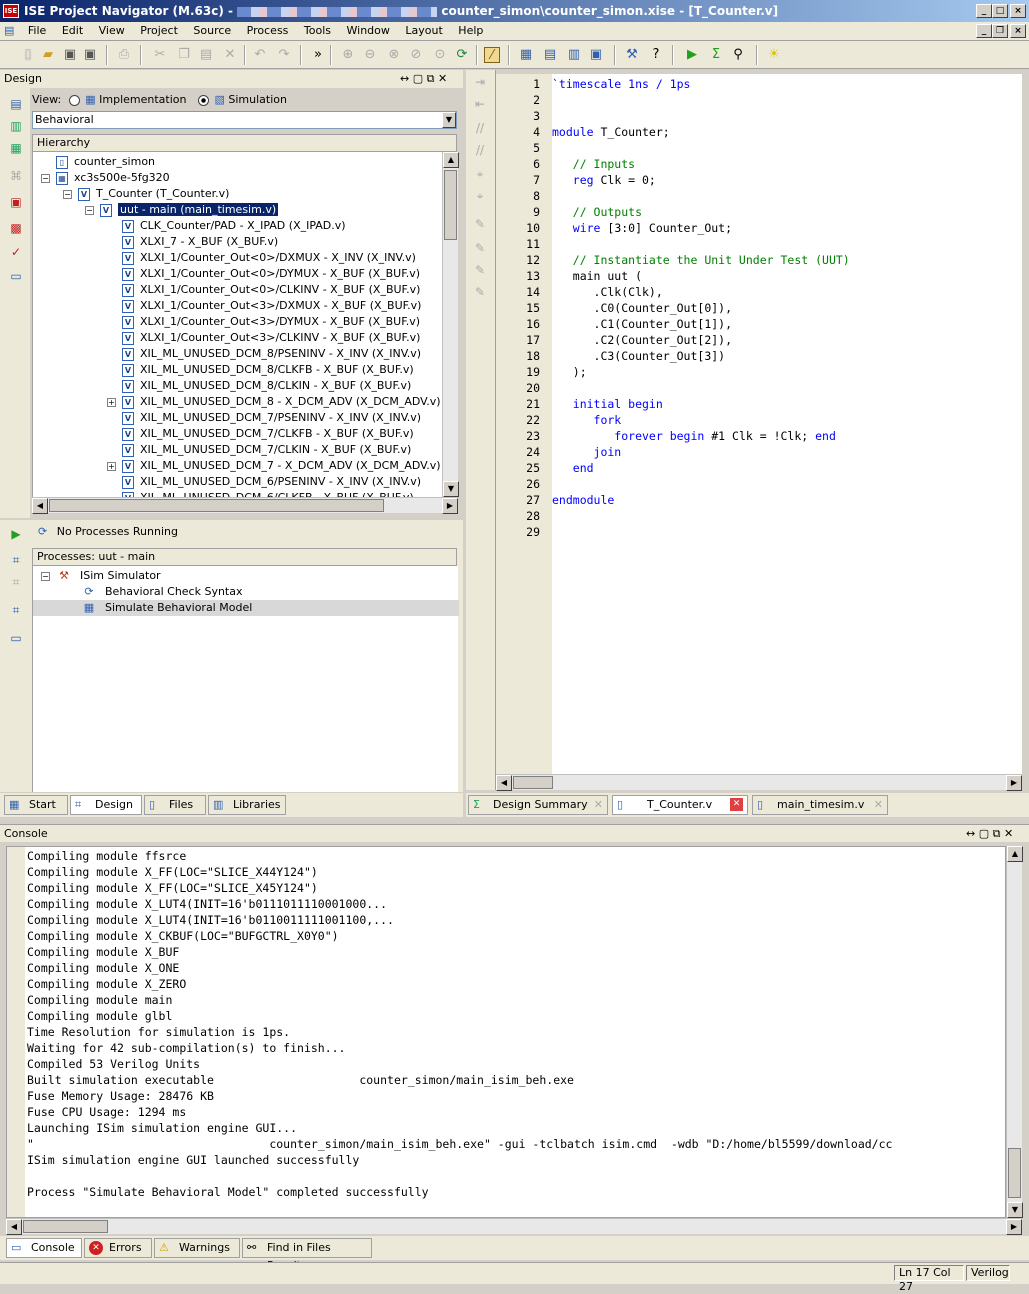  What do you see at coordinates (142, 99) in the screenshot?
I see `implementation-label: Implementation` at bounding box center [142, 99].